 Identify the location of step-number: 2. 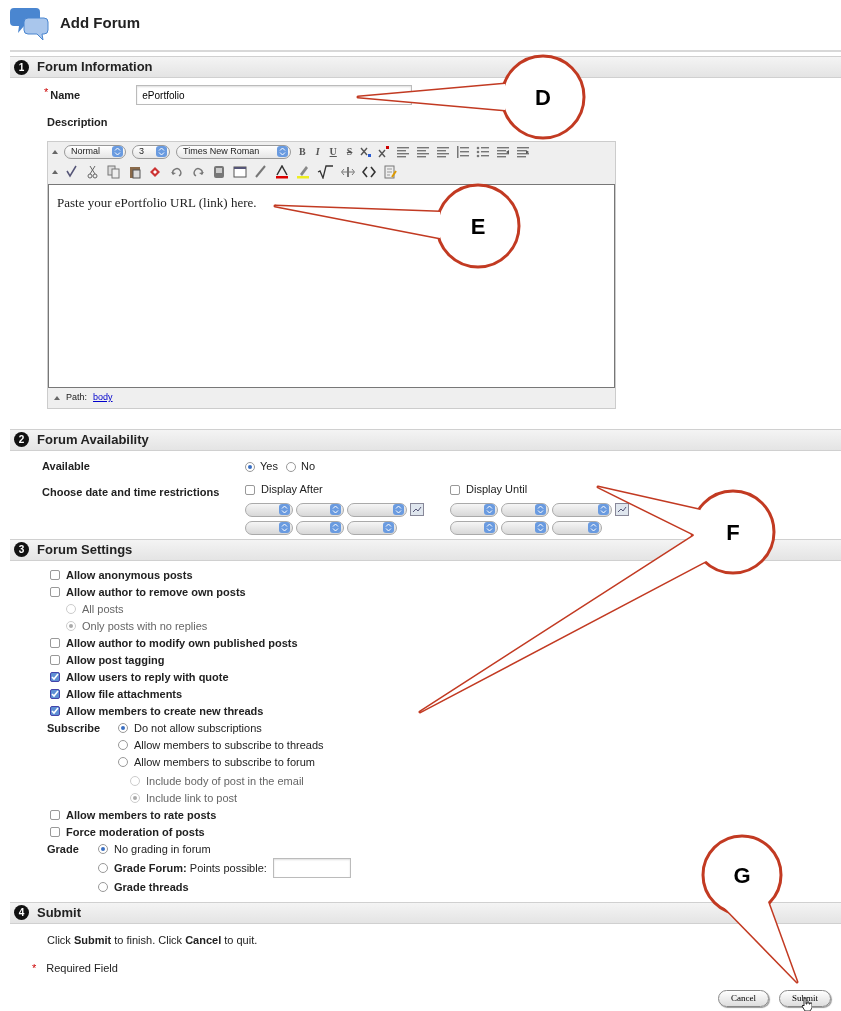
(21, 439).